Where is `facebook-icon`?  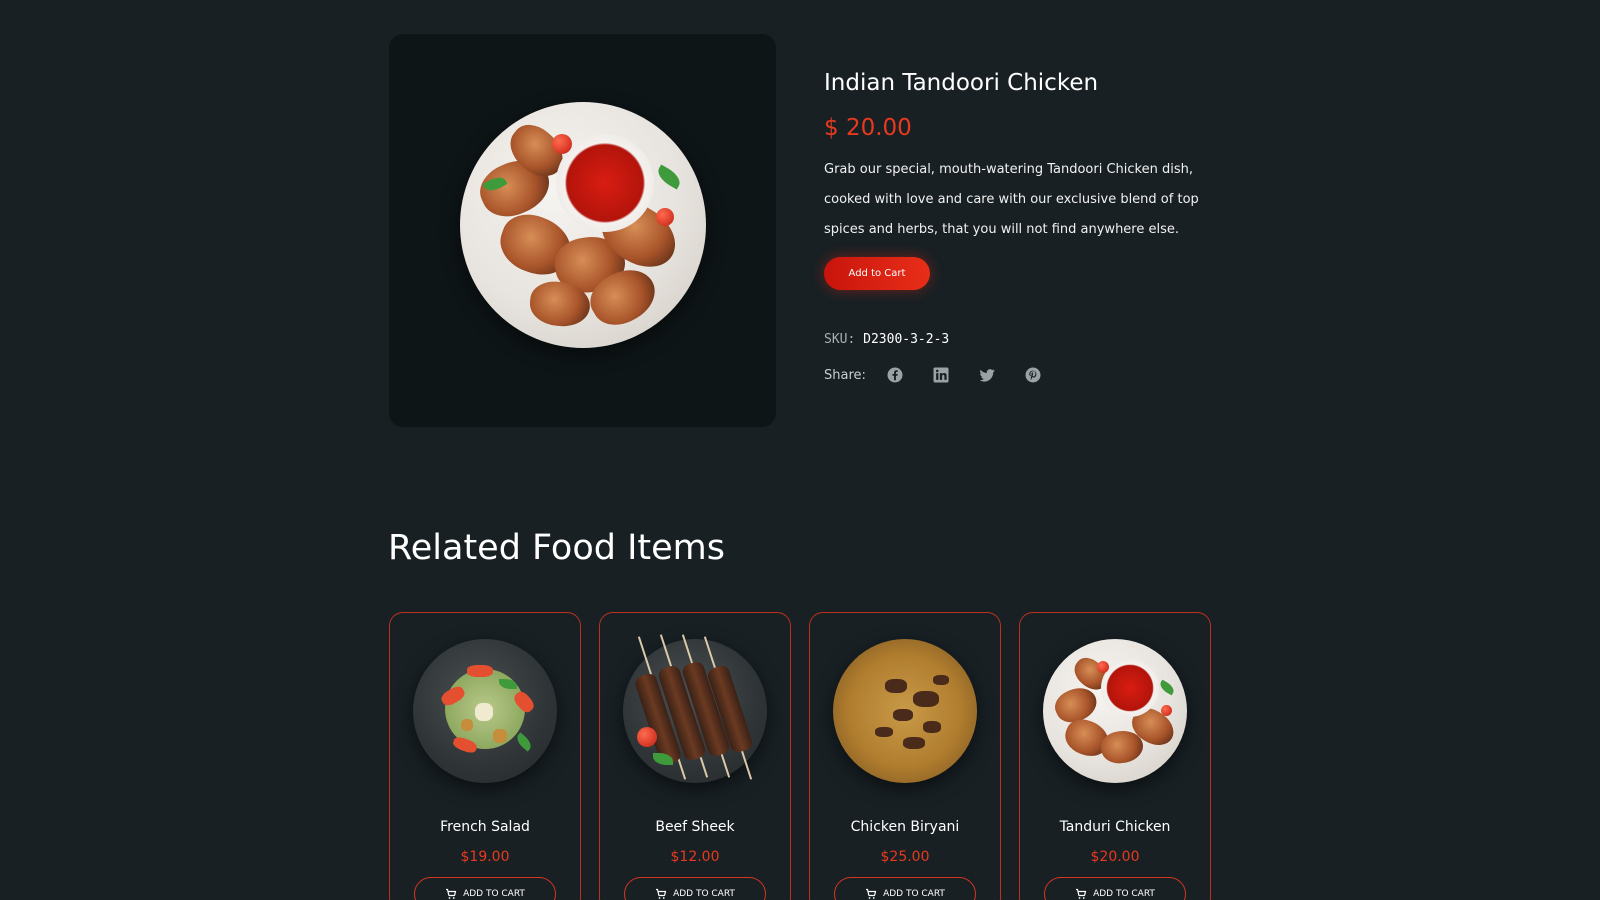
facebook-icon is located at coordinates (895, 375).